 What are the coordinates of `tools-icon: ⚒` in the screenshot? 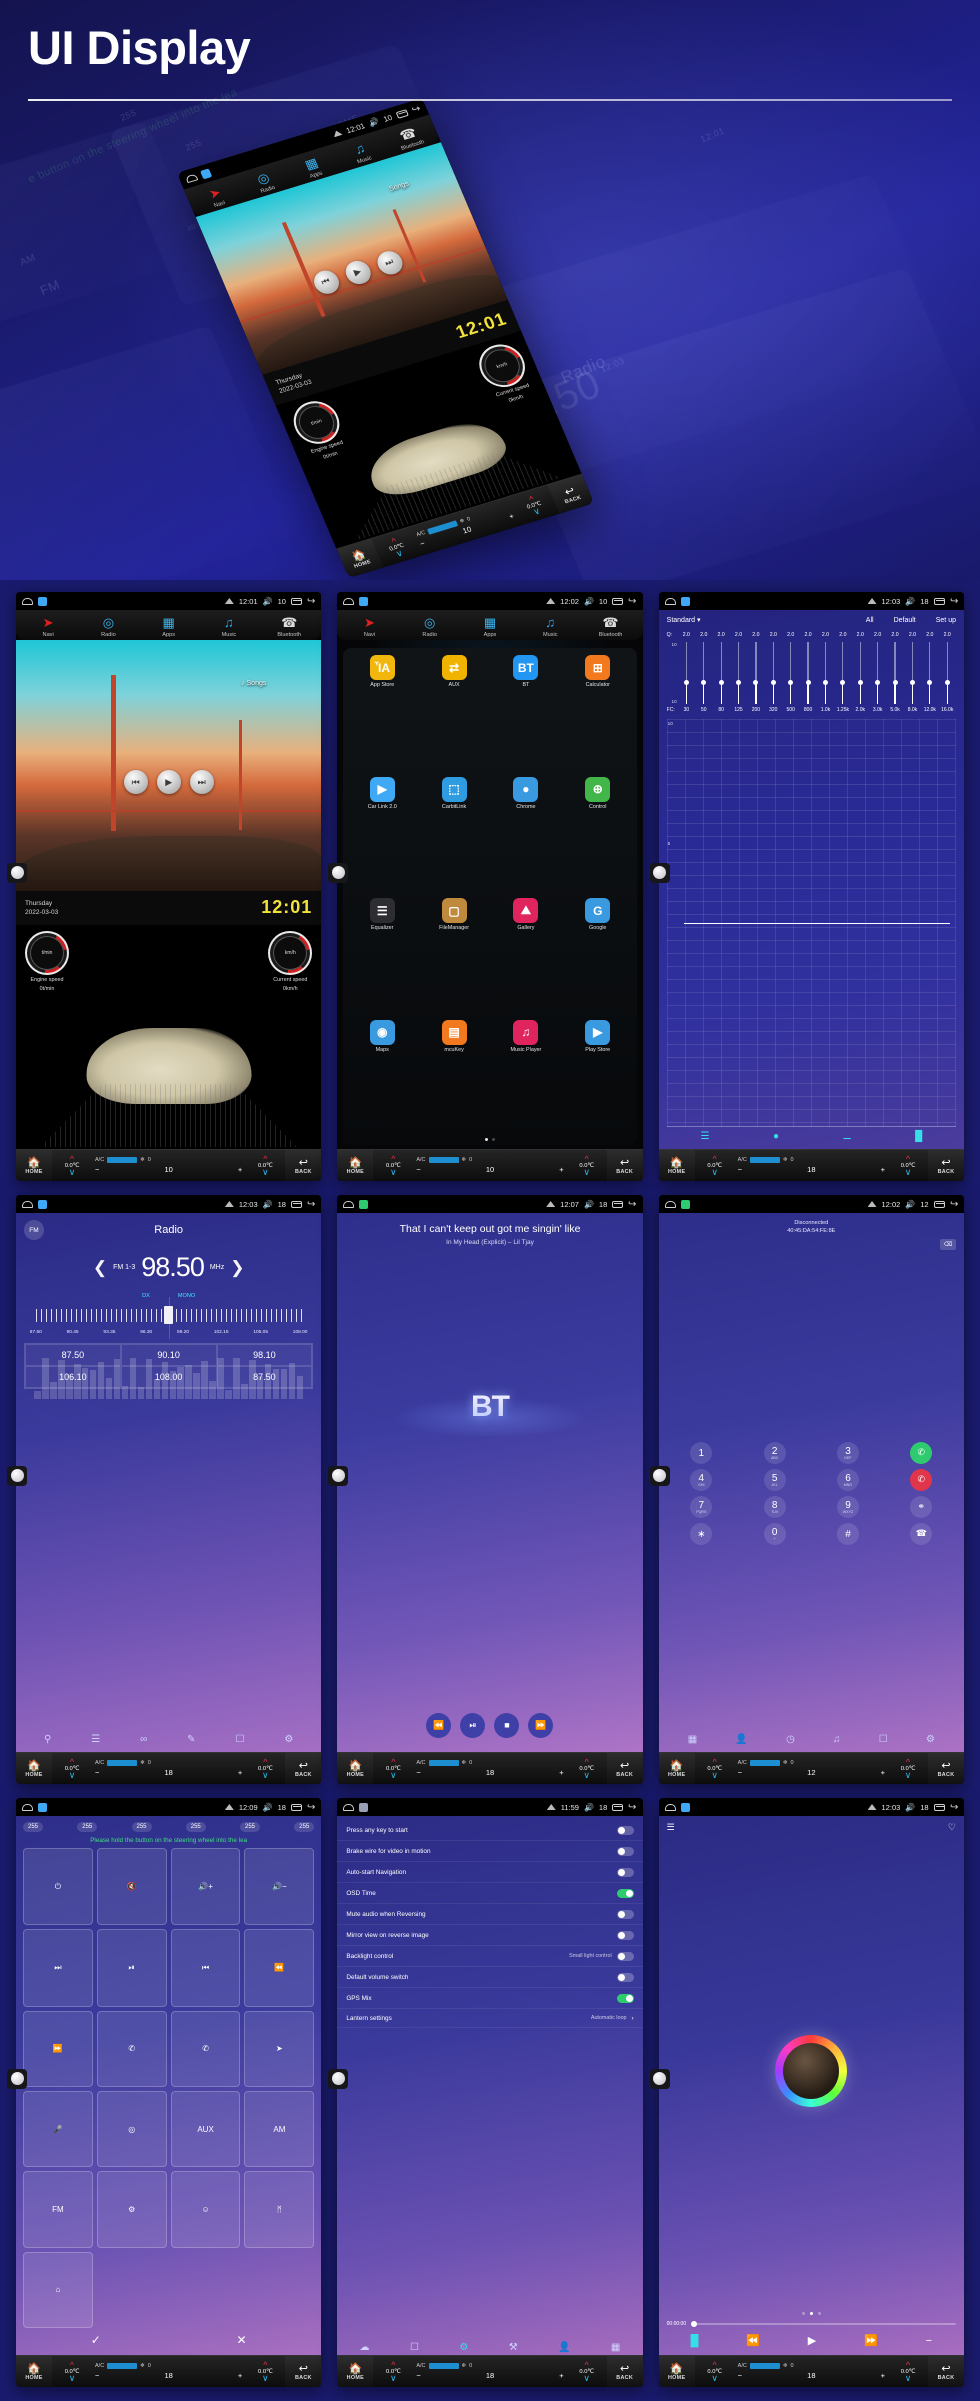 It's located at (513, 2347).